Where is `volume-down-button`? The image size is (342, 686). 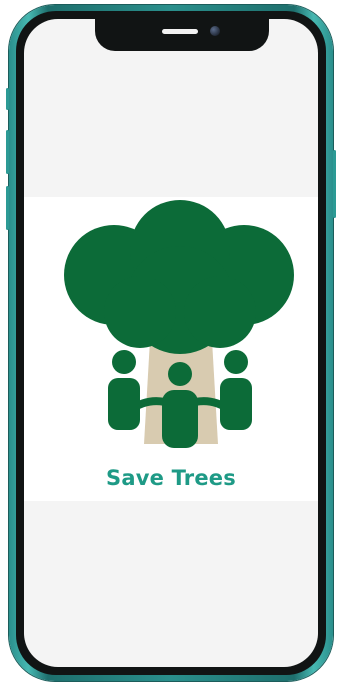
volume-down-button is located at coordinates (7, 208).